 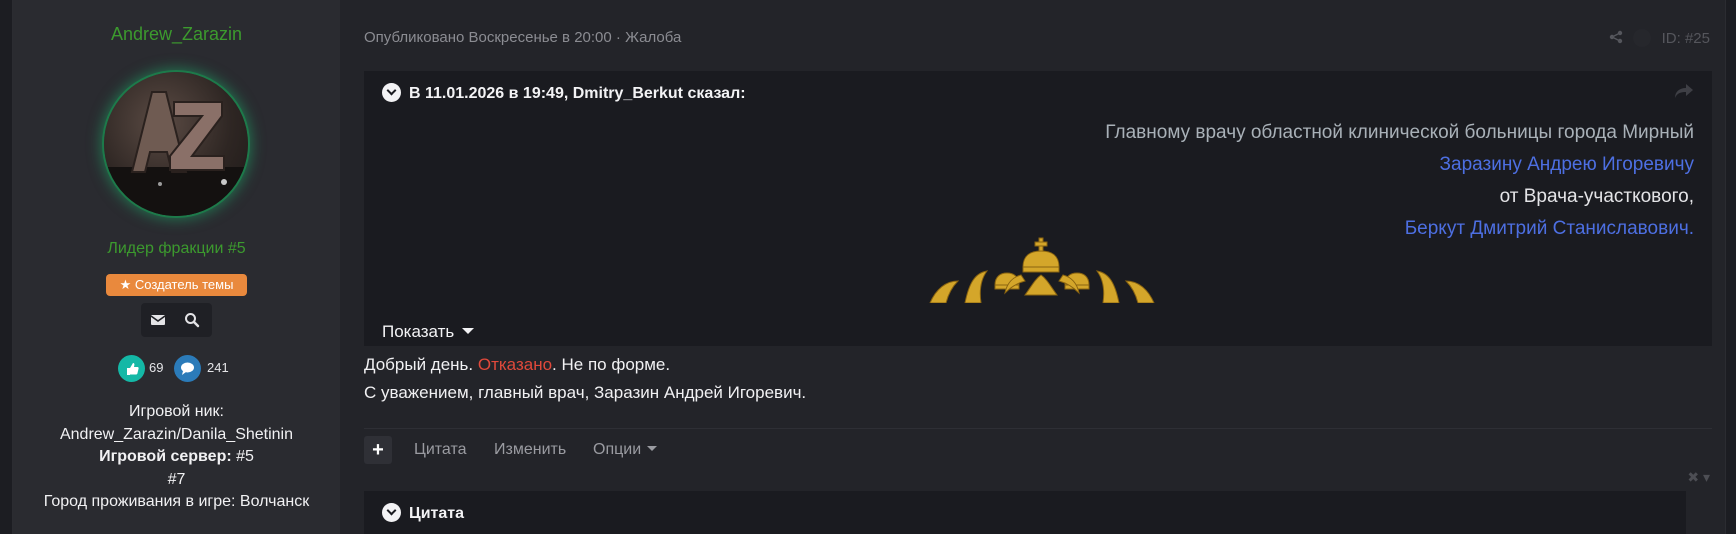 I want to click on options-label: Опции, so click(x=617, y=449).